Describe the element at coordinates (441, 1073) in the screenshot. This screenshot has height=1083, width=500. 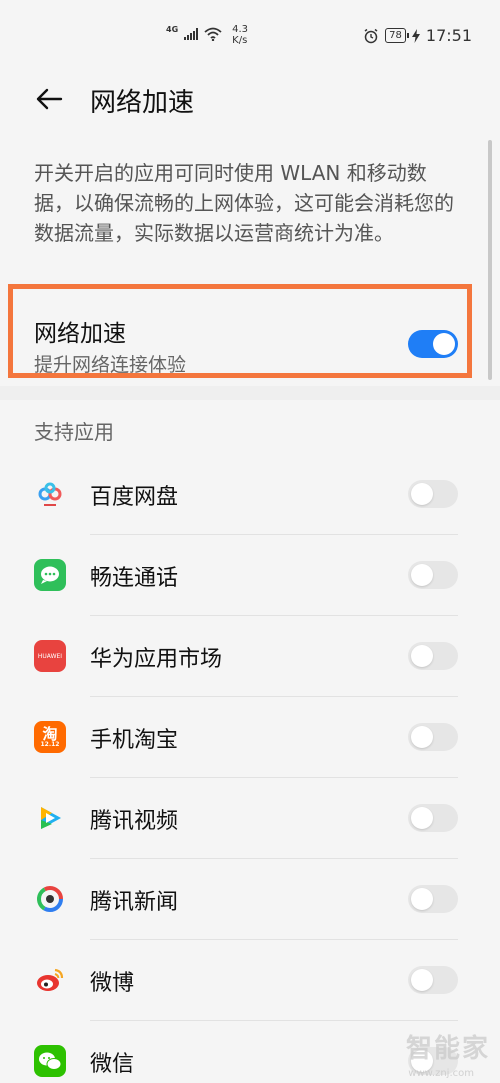
I see `watermark-url: www.znj.com` at that location.